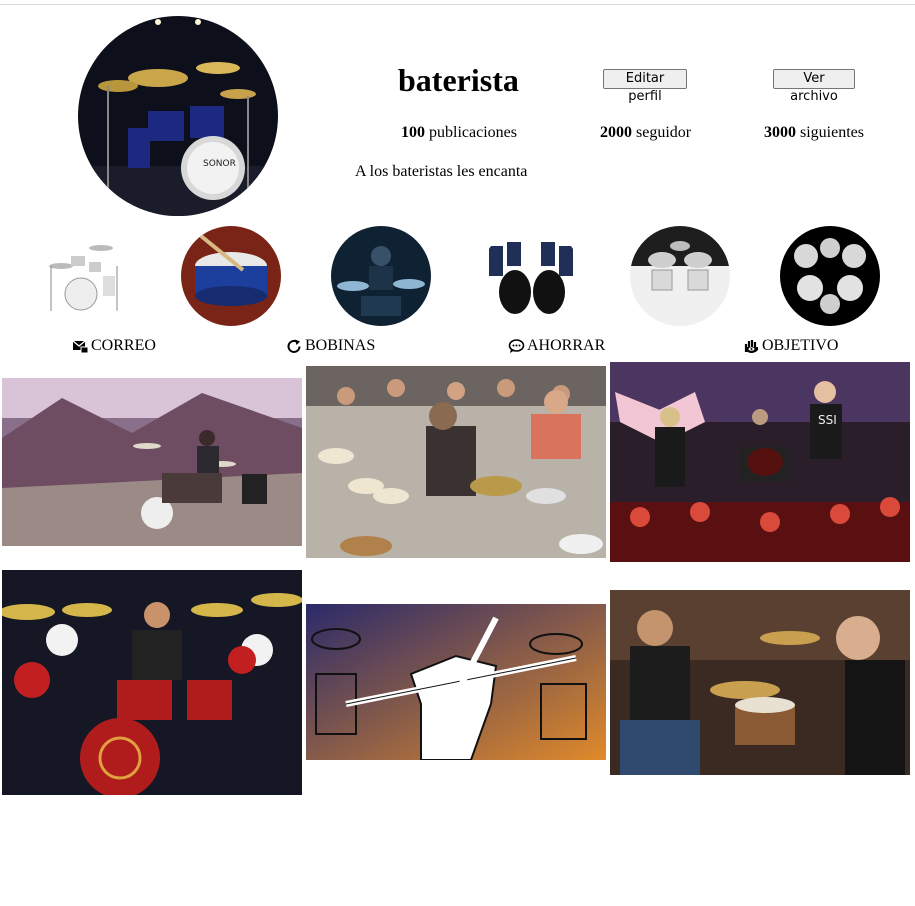  Describe the element at coordinates (340, 345) in the screenshot. I see `tab-bobinas-label: BOBINAS` at that location.